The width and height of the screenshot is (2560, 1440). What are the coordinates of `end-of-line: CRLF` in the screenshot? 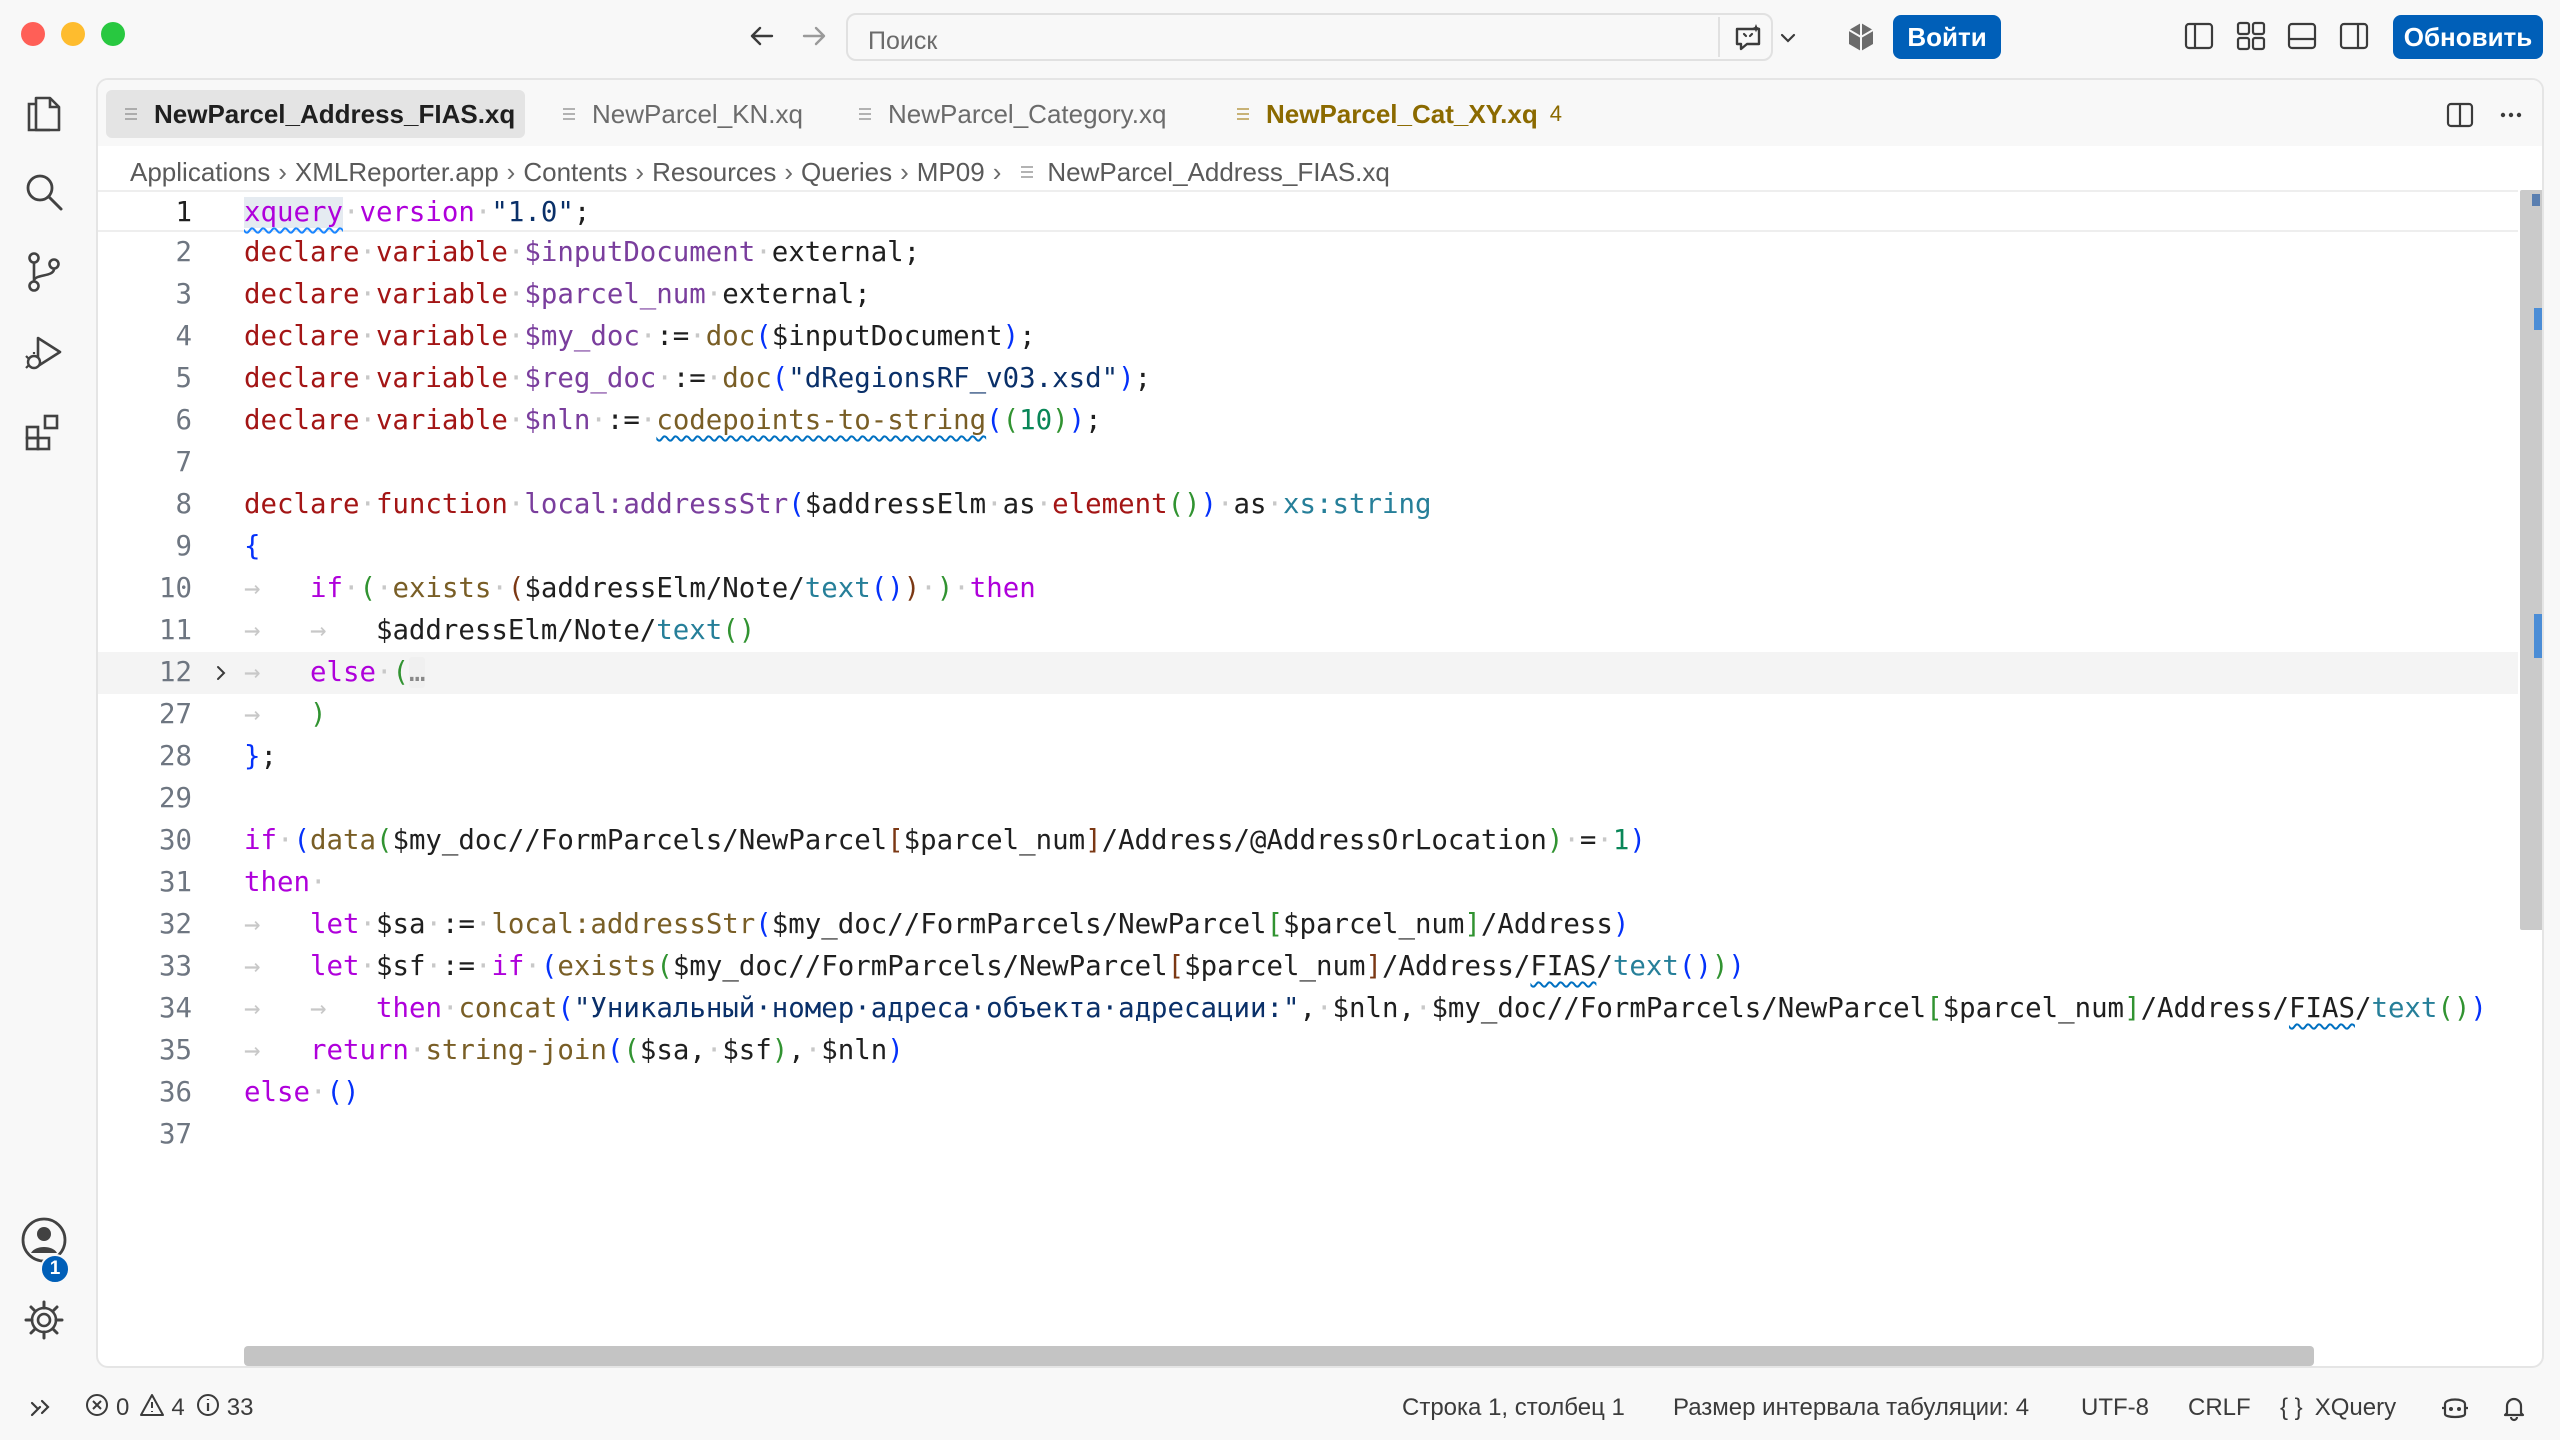 It's located at (2219, 1408).